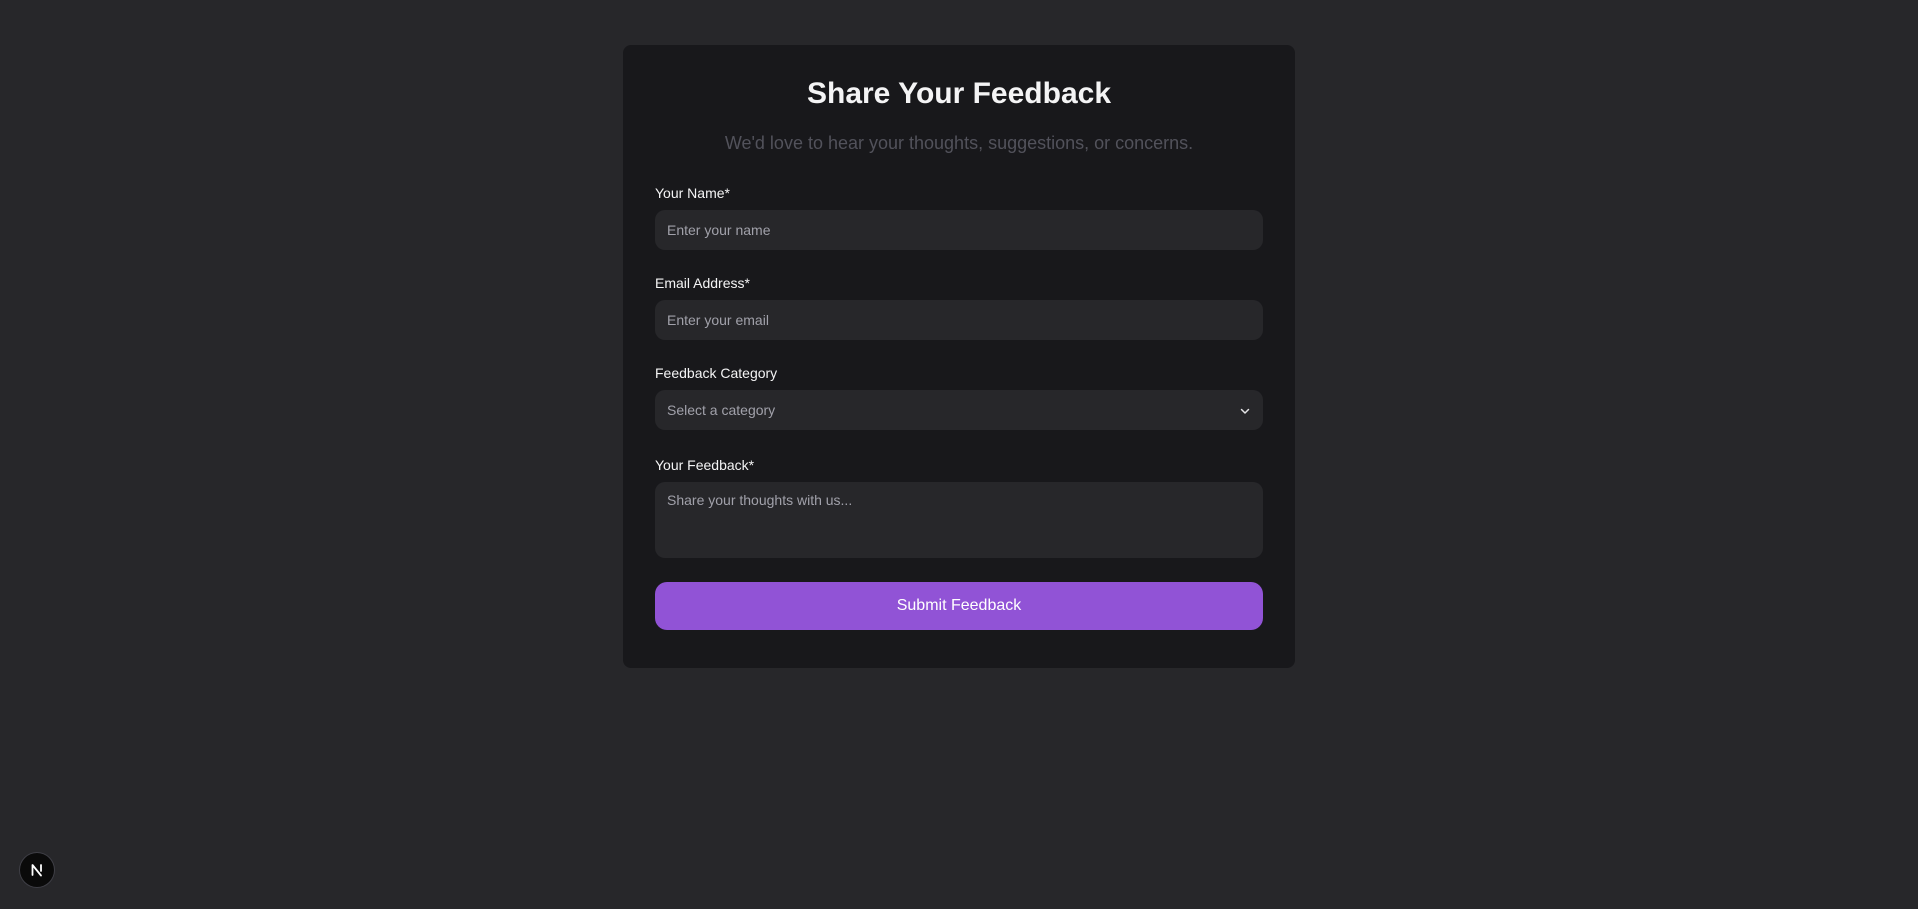 The image size is (1918, 909). I want to click on submit-feedback-button: Submit Feedback, so click(959, 606).